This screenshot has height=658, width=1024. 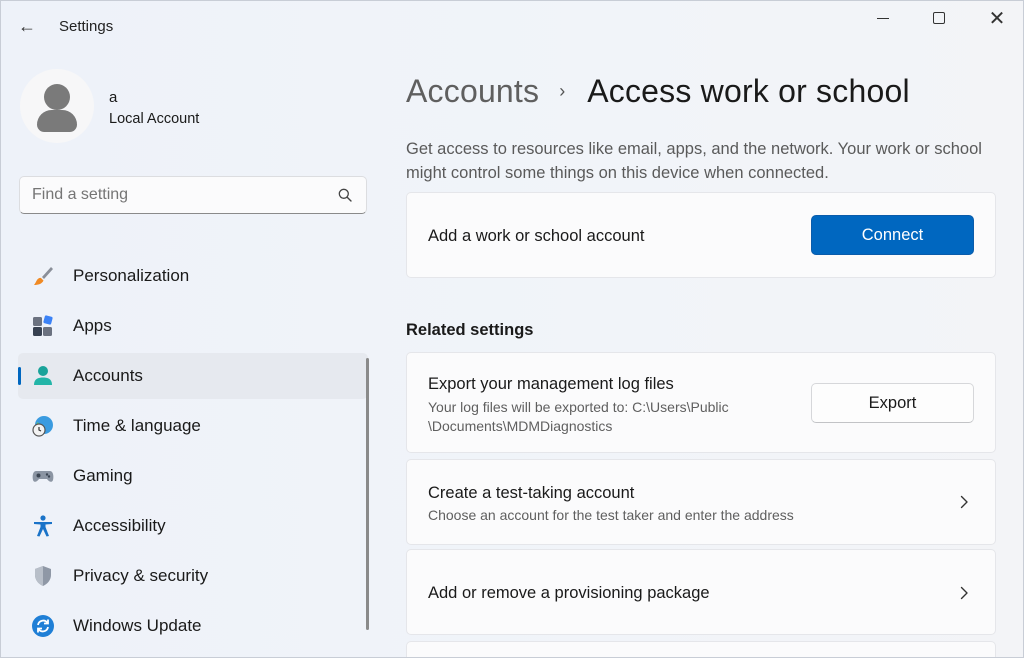 What do you see at coordinates (193, 526) in the screenshot?
I see `sidebar-item-accessibility: Accessibility` at bounding box center [193, 526].